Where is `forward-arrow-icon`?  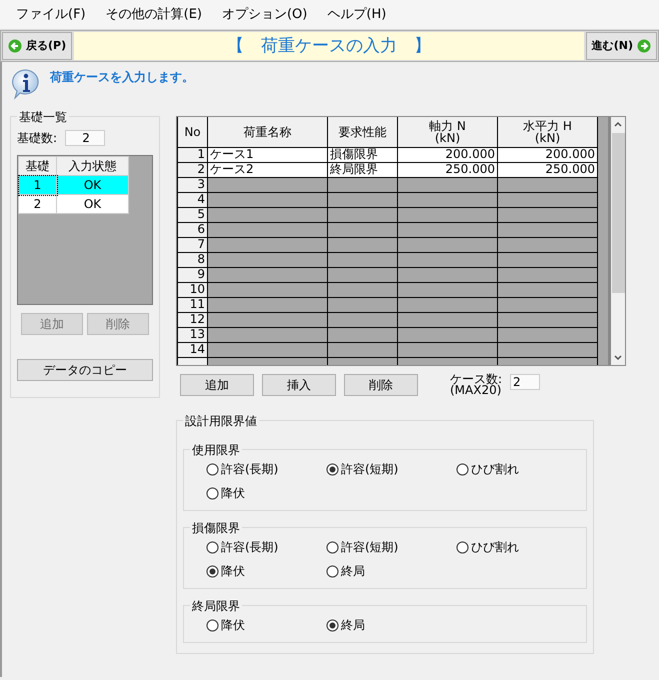 forward-arrow-icon is located at coordinates (644, 46).